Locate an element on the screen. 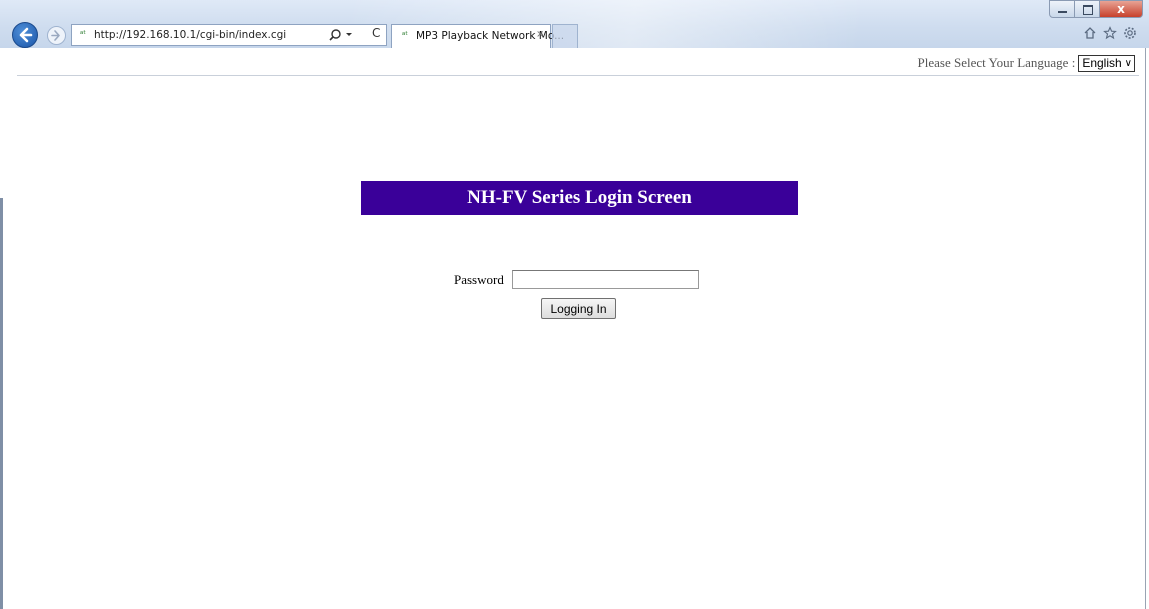  password-row: Password is located at coordinates (576, 279).